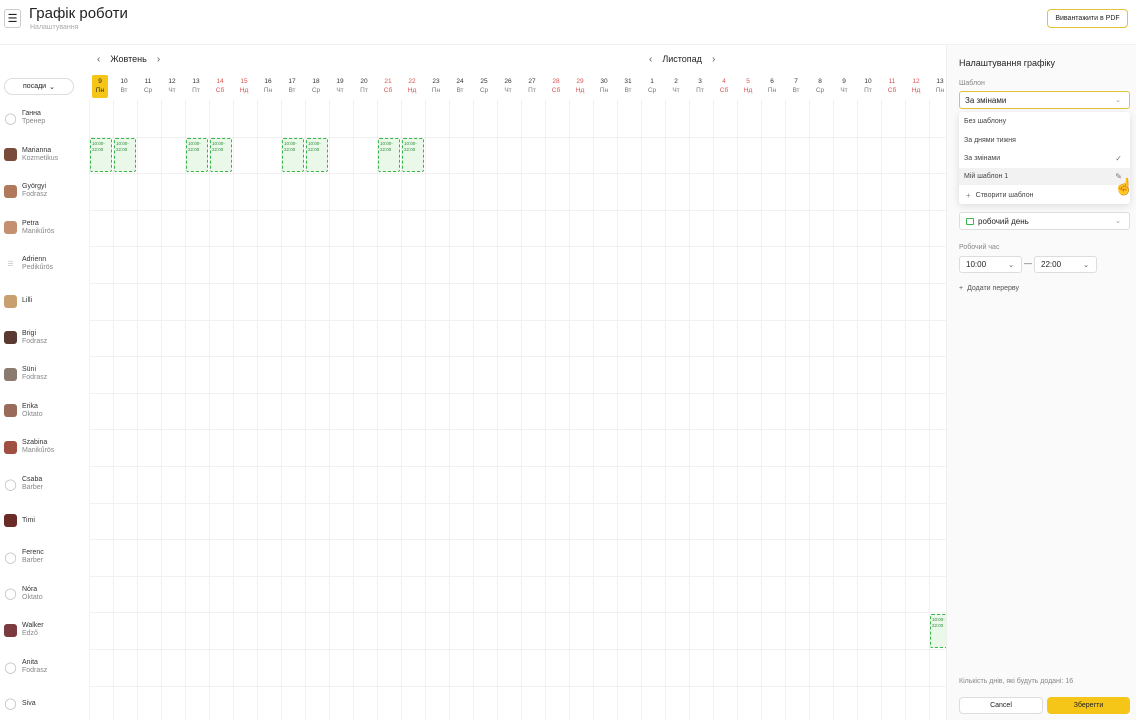 The height and width of the screenshot is (720, 1136). I want to click on day-header: 16 Пн, so click(268, 86).